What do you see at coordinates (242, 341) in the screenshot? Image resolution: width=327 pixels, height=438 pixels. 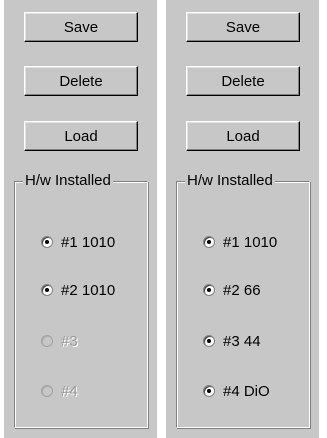 I see `hw-option-label: #3 44` at bounding box center [242, 341].